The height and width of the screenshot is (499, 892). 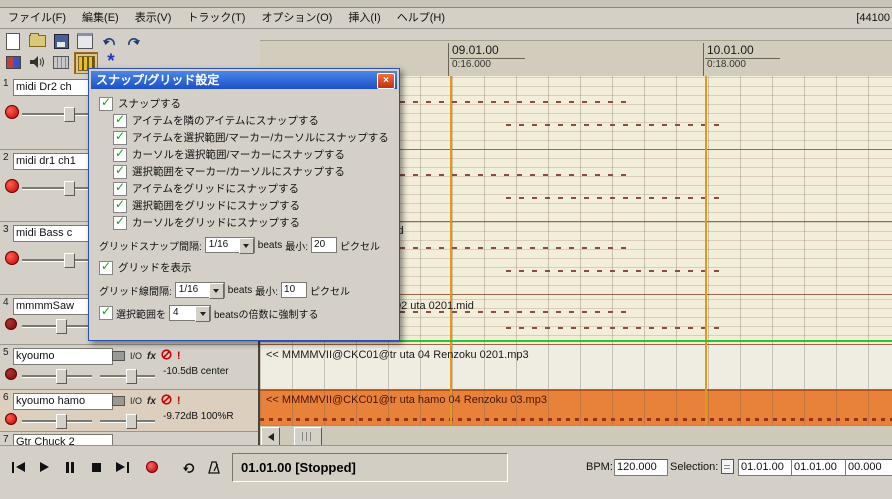 I want to click on pause-button, so click(x=70, y=467).